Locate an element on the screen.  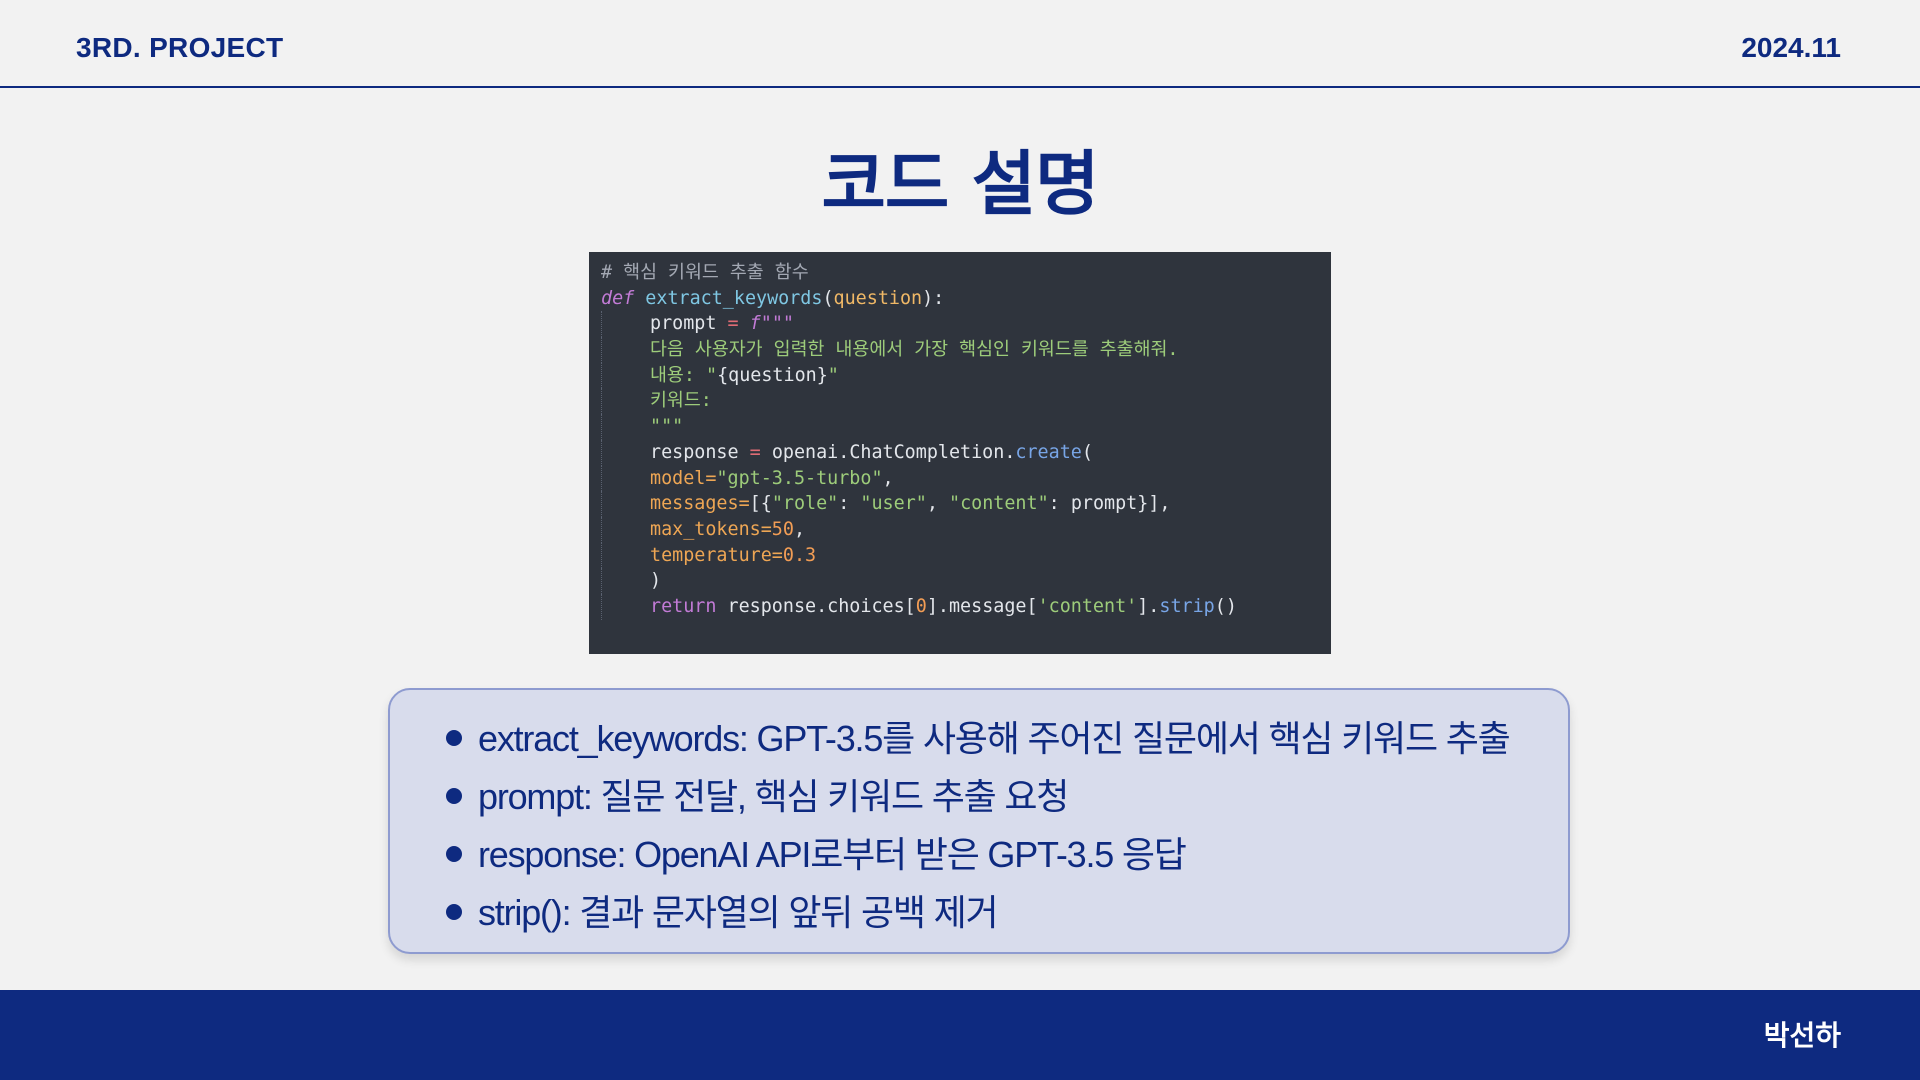
bullet-text: strip(): 결과 문자열의 앞뒤 공백 제거 is located at coordinates (738, 912).